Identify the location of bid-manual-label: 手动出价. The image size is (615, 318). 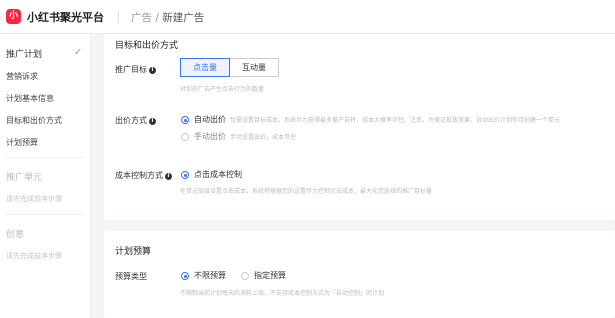
(210, 136).